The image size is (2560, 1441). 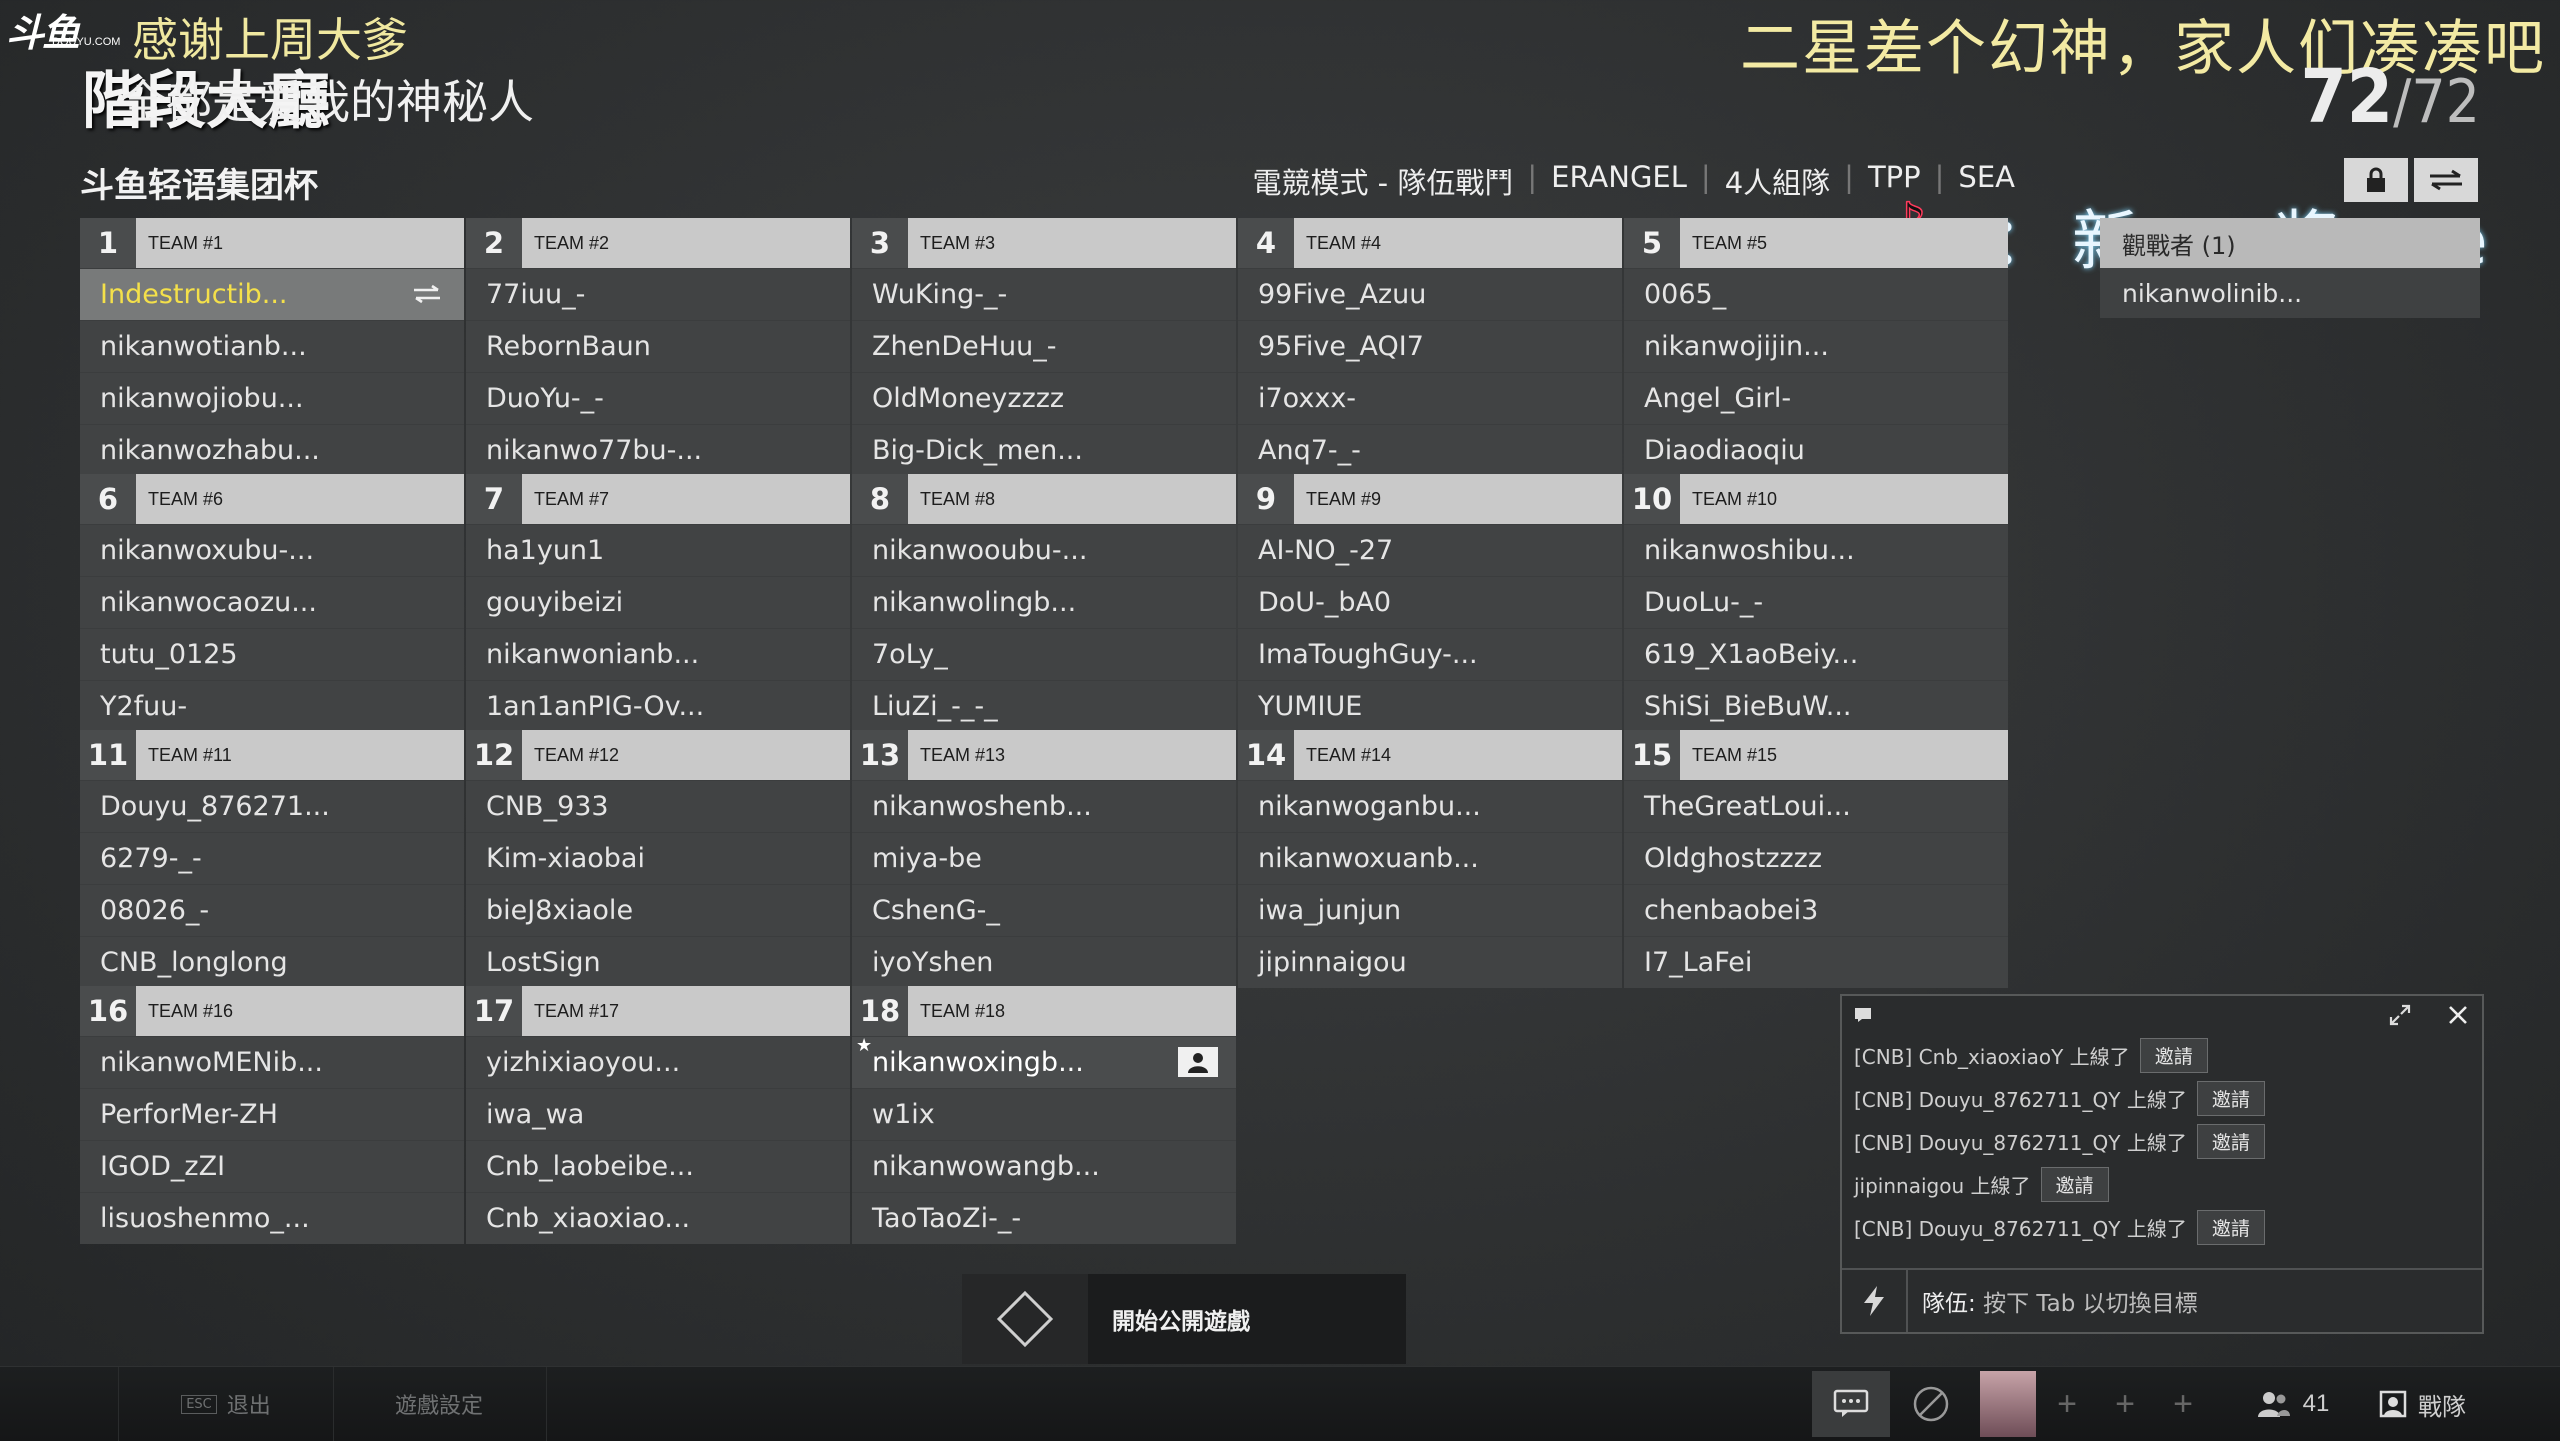 I want to click on team-header: 17 TEAM #17, so click(x=658, y=1011).